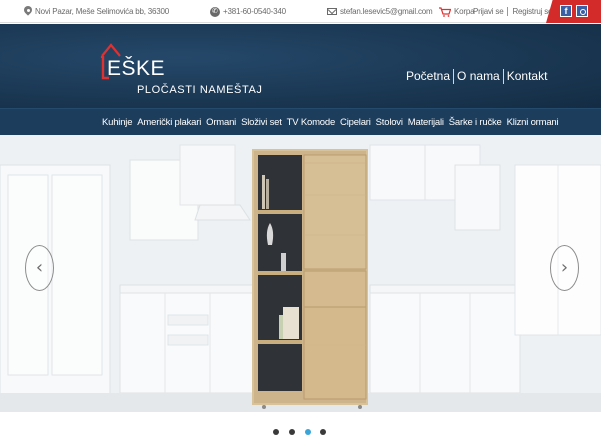 The height and width of the screenshot is (446, 601). What do you see at coordinates (533, 122) in the screenshot?
I see `category-sliding-wardrobes: Klizni ormani` at bounding box center [533, 122].